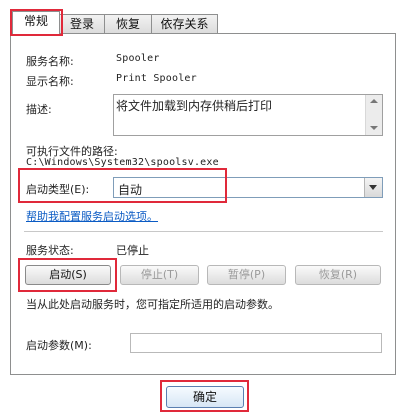  I want to click on startup-type-value: 自动, so click(130, 190).